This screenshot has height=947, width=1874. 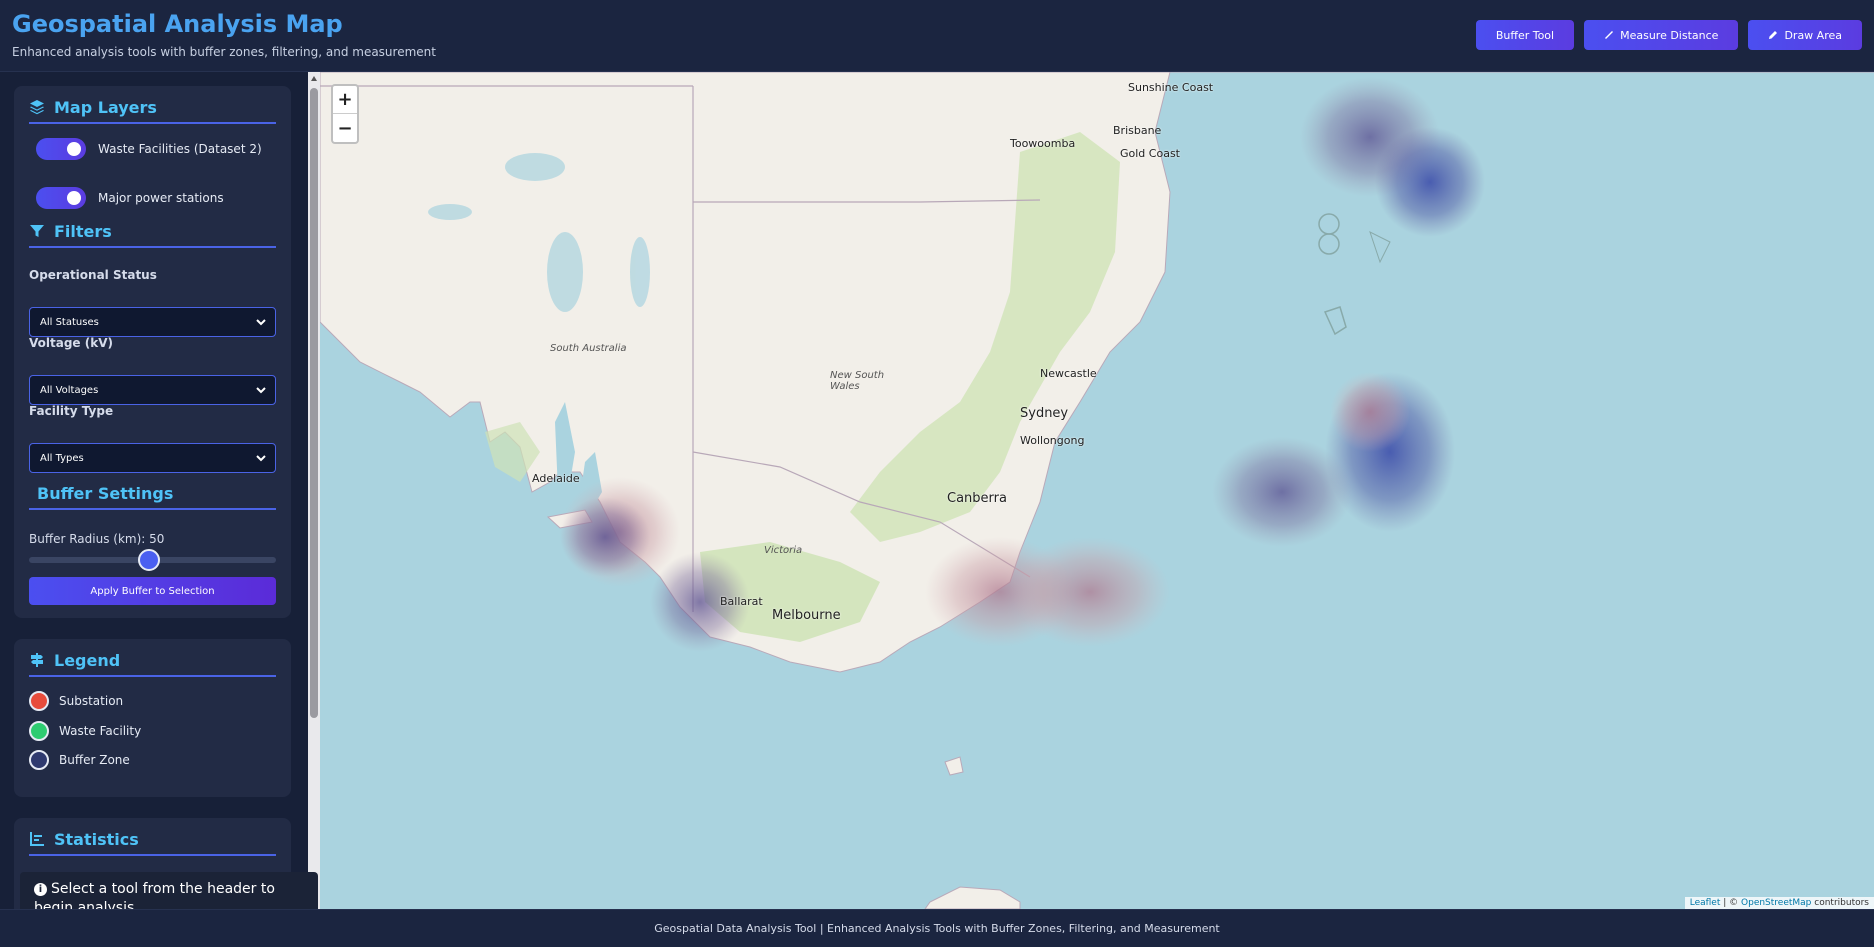 What do you see at coordinates (152, 390) in the screenshot?
I see `voltage-select: All Voltages` at bounding box center [152, 390].